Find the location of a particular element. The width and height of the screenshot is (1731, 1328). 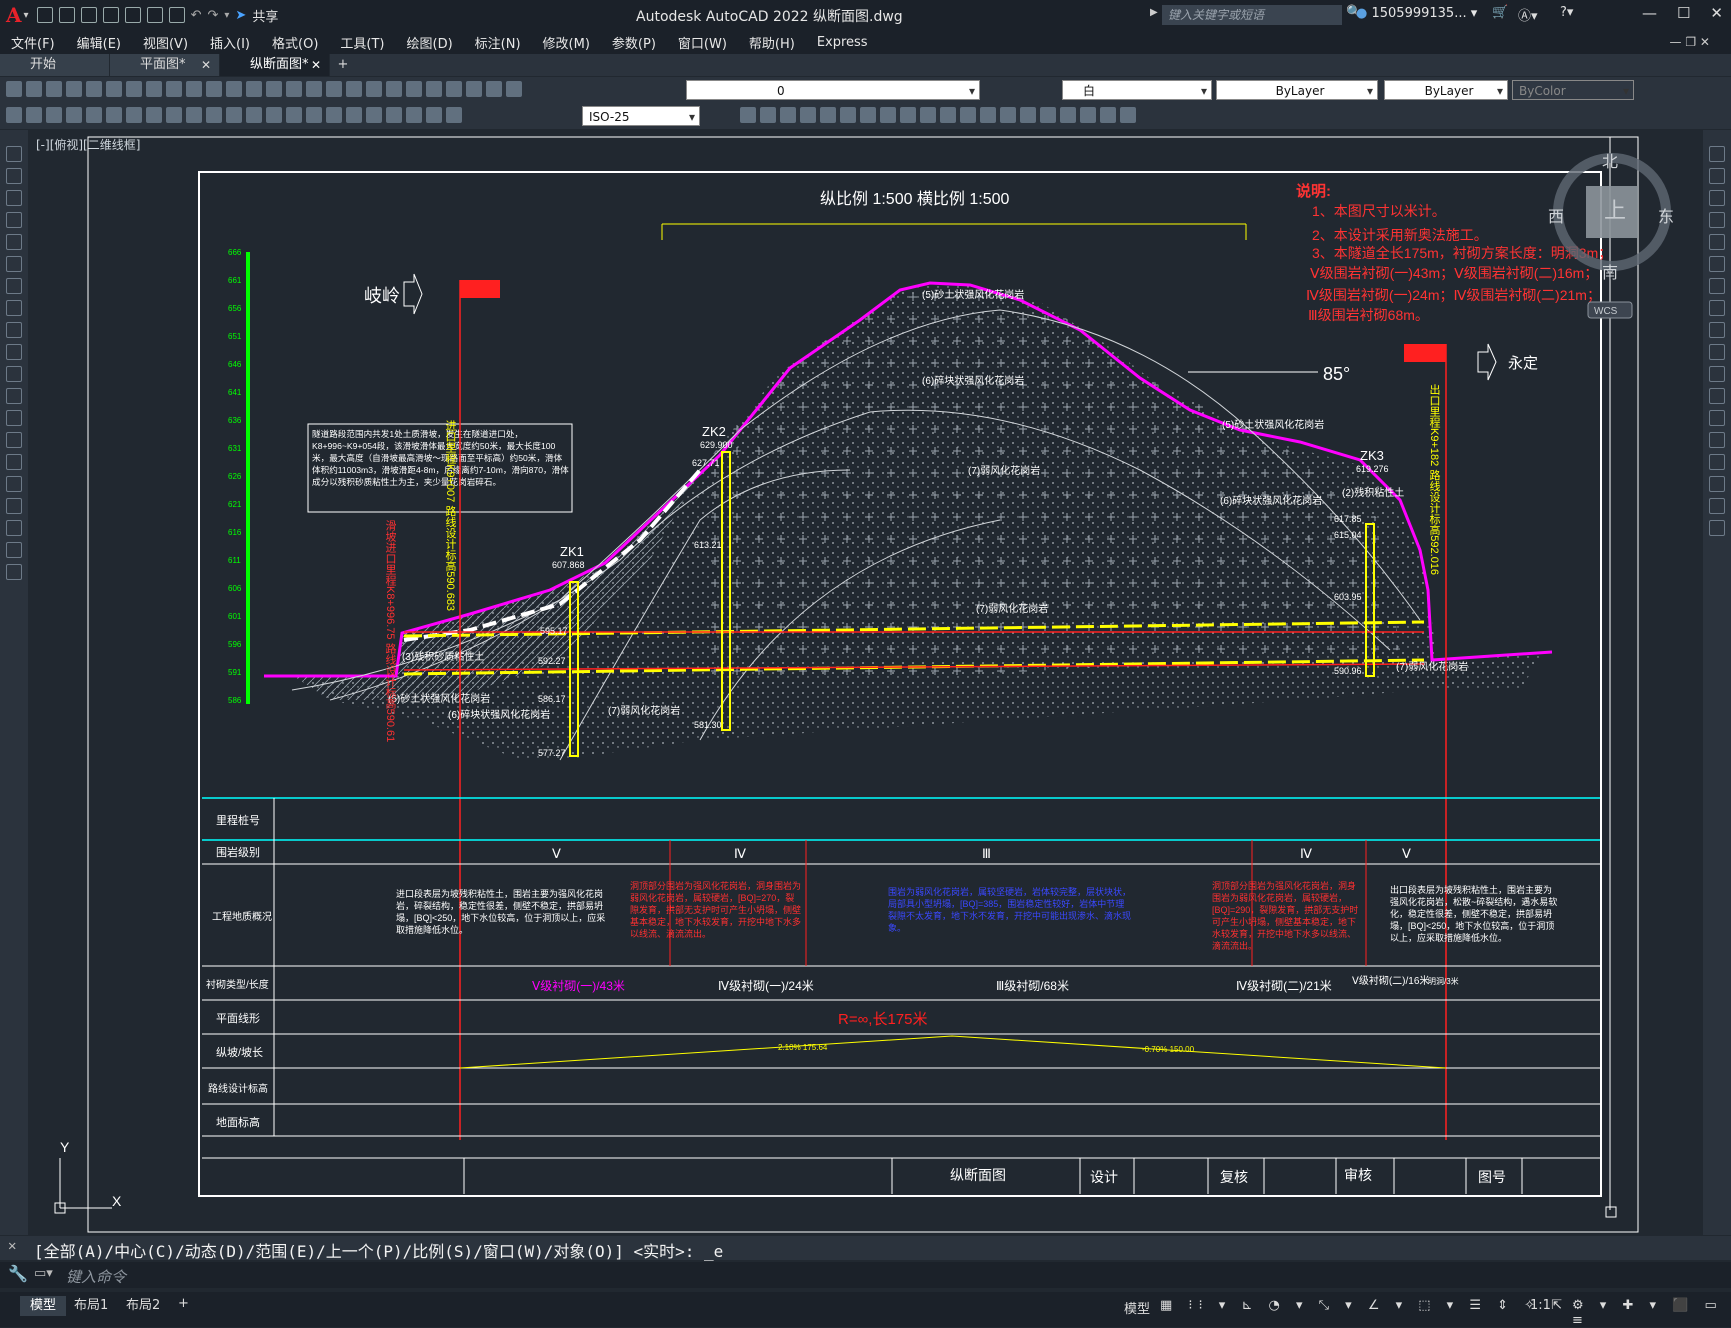

help-icon: ?▾ is located at coordinates (1566, 12).